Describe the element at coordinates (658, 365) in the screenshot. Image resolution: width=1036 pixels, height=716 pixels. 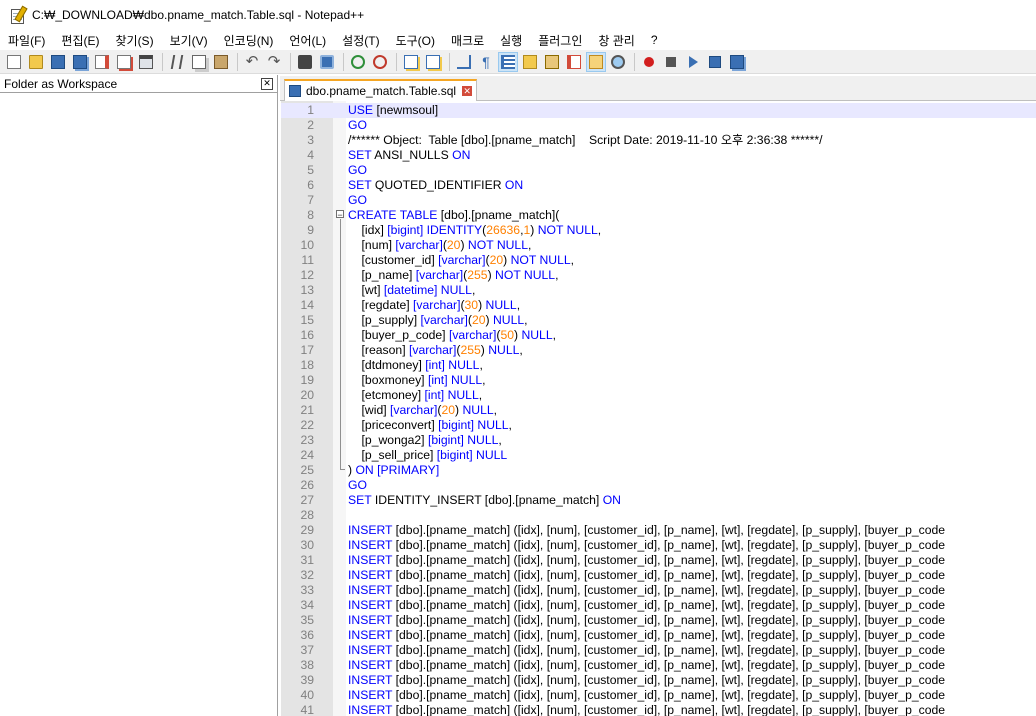
I see `code-line: 18 [dtdmoney] [int] NULL,` at that location.